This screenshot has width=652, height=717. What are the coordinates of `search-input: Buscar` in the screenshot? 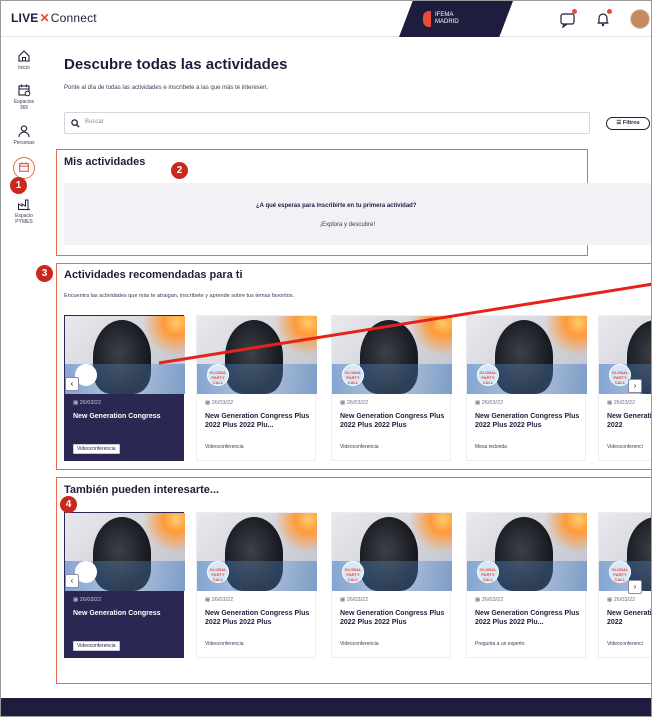 It's located at (327, 123).